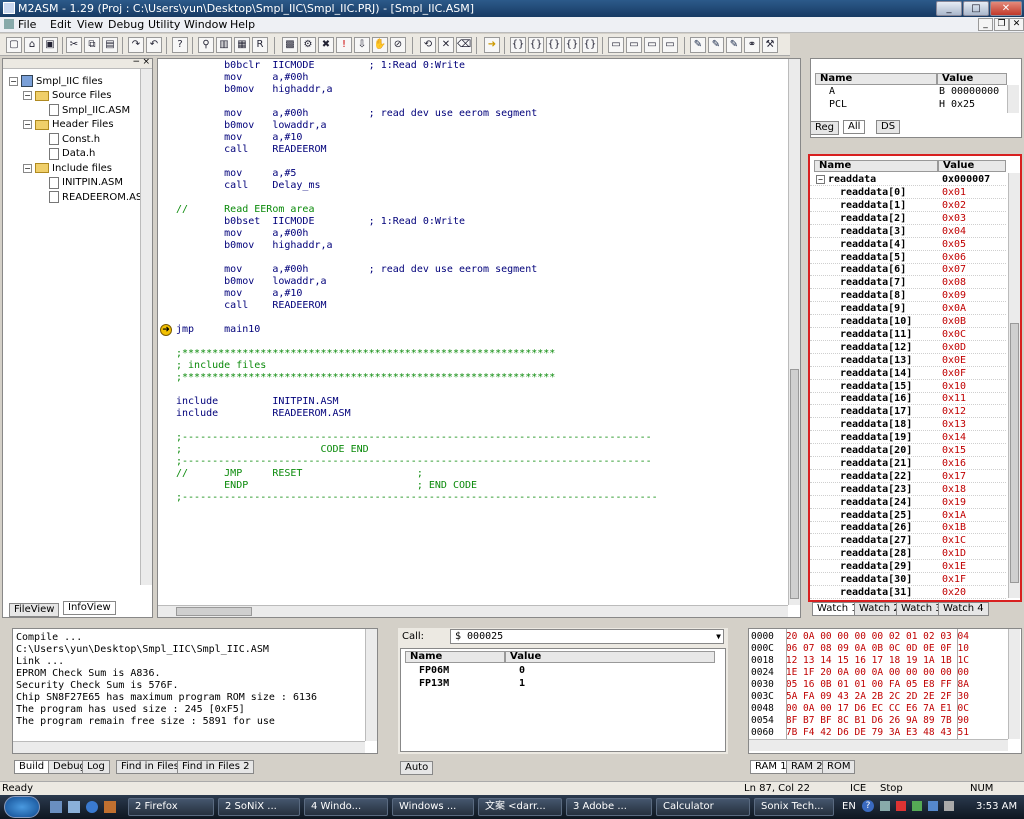 The height and width of the screenshot is (819, 1024). I want to click on switch-windows-icon, so click(74, 807).